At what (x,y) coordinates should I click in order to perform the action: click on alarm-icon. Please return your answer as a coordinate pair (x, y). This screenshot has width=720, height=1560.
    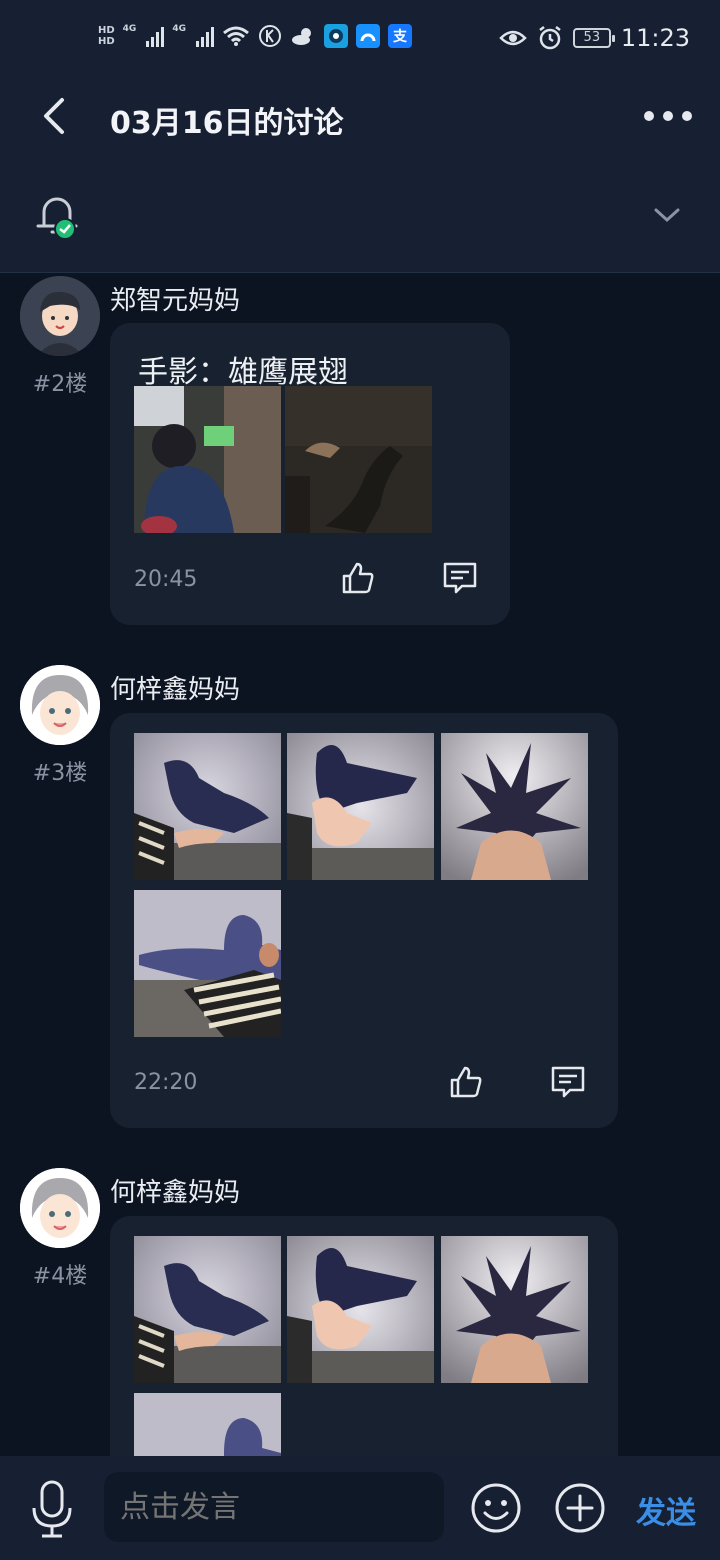
    Looking at the image, I should click on (550, 38).